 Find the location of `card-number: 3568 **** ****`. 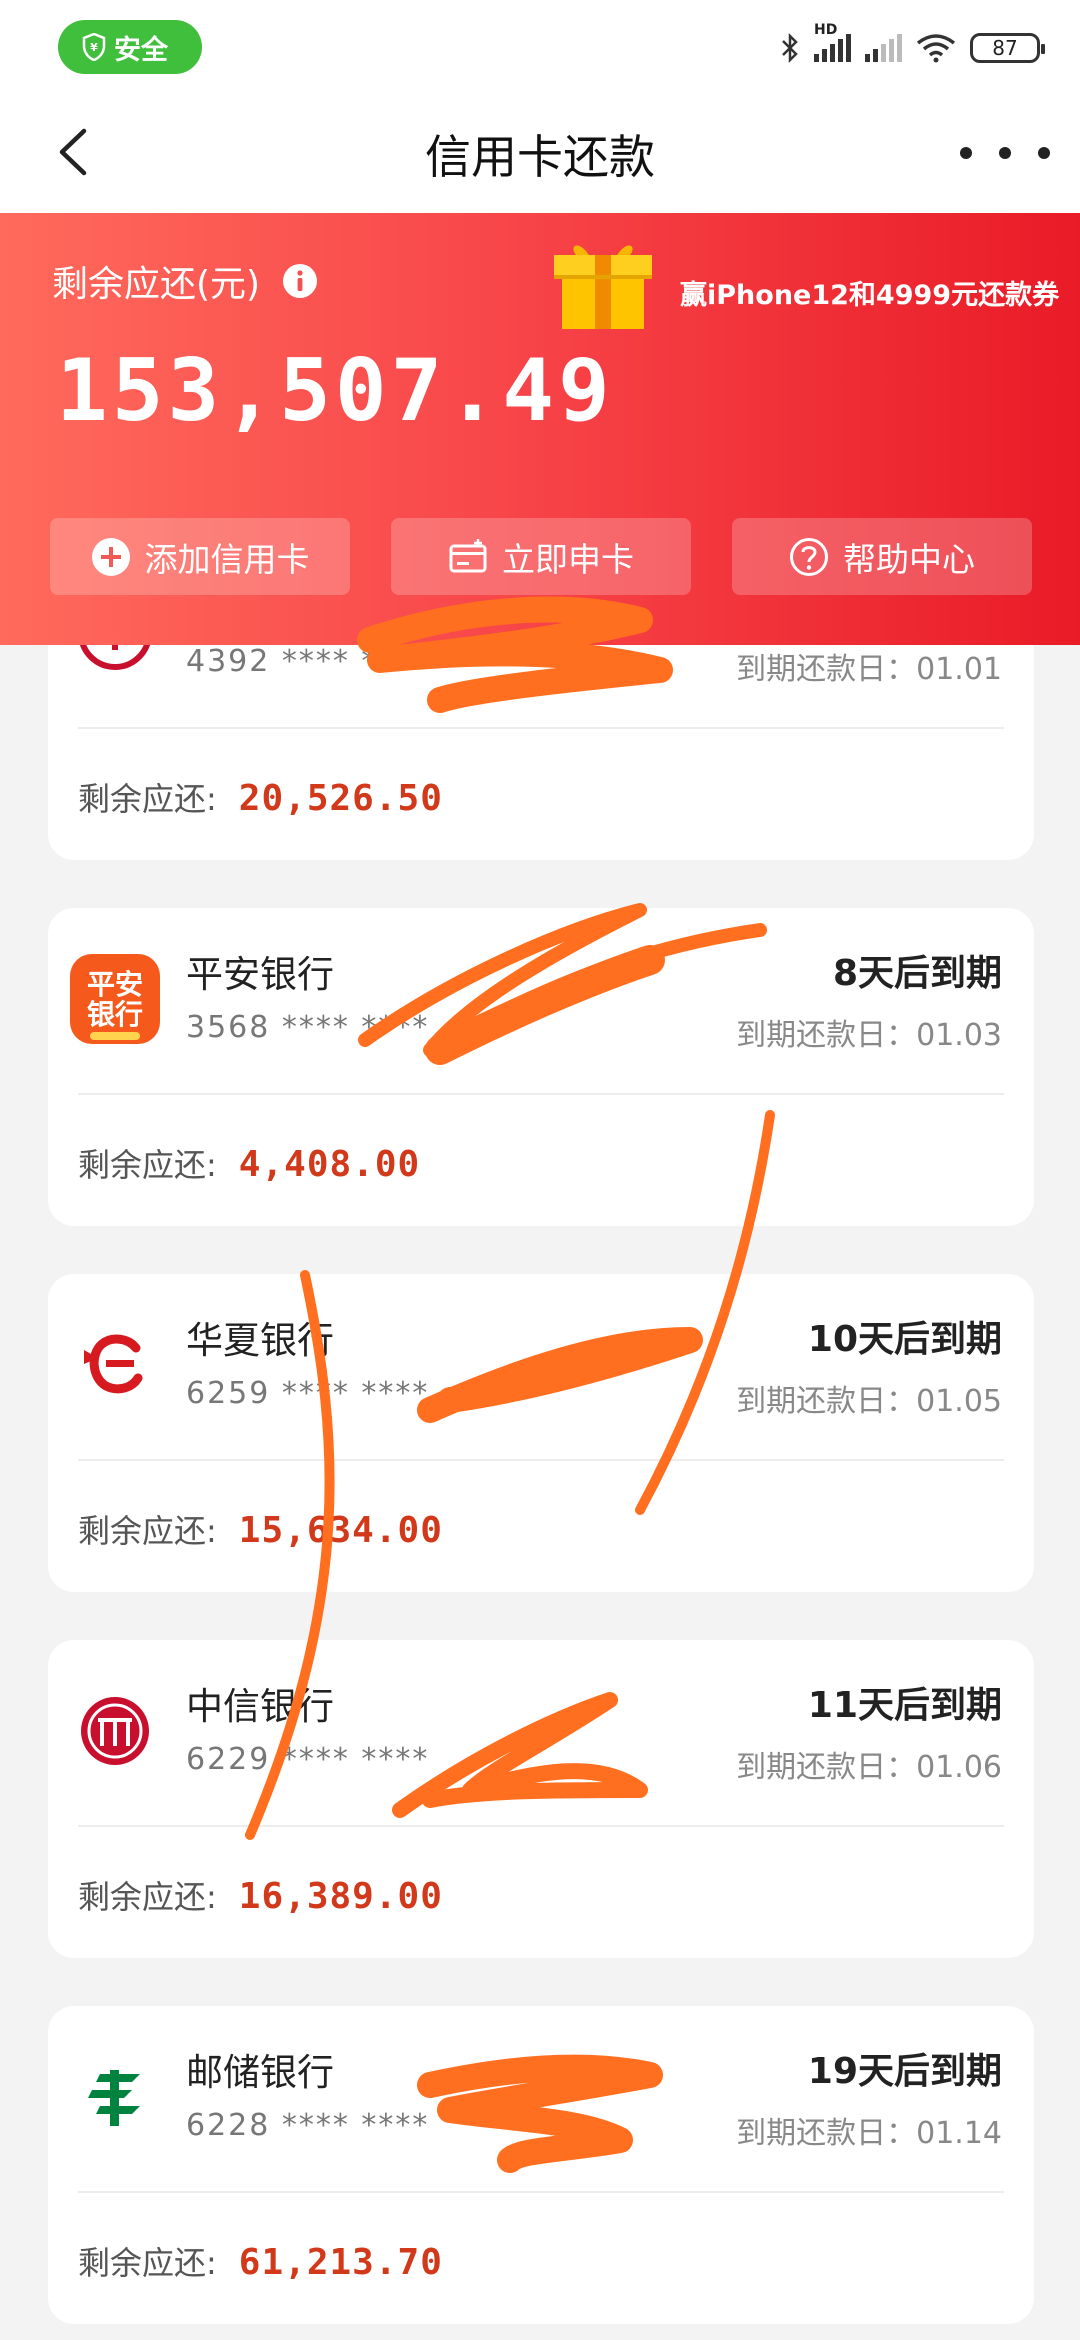

card-number: 3568 **** **** is located at coordinates (308, 1027).